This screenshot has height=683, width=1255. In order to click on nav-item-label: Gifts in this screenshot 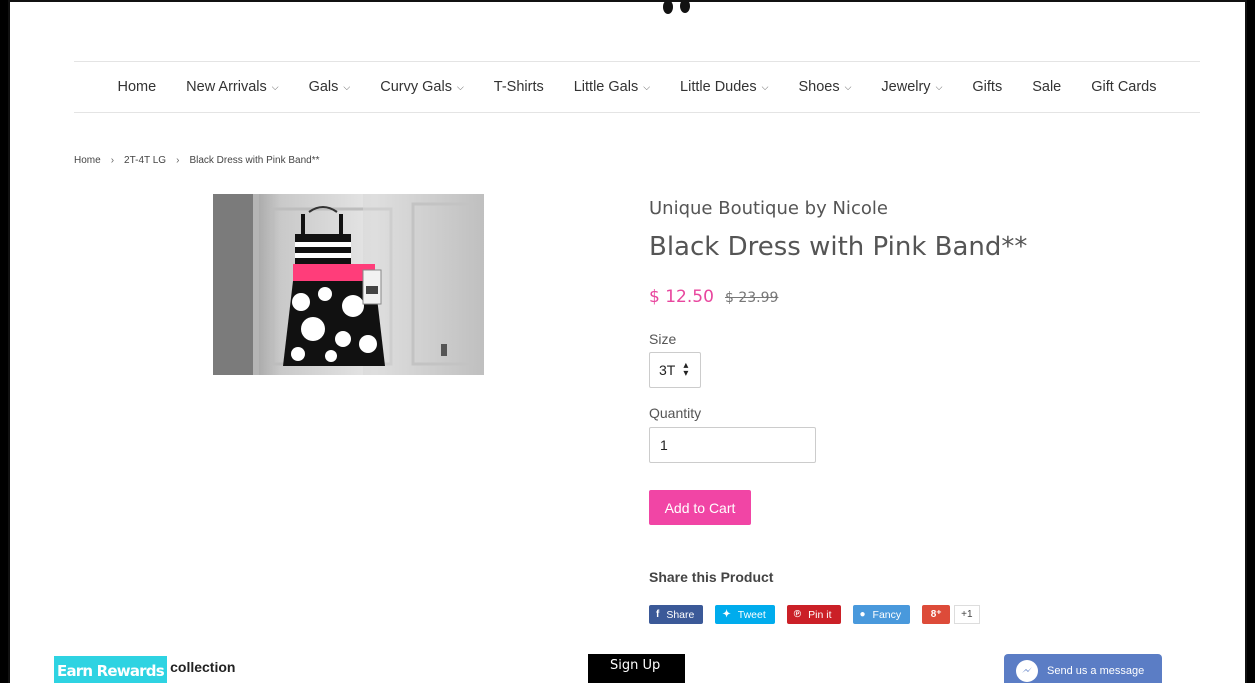, I will do `click(987, 87)`.